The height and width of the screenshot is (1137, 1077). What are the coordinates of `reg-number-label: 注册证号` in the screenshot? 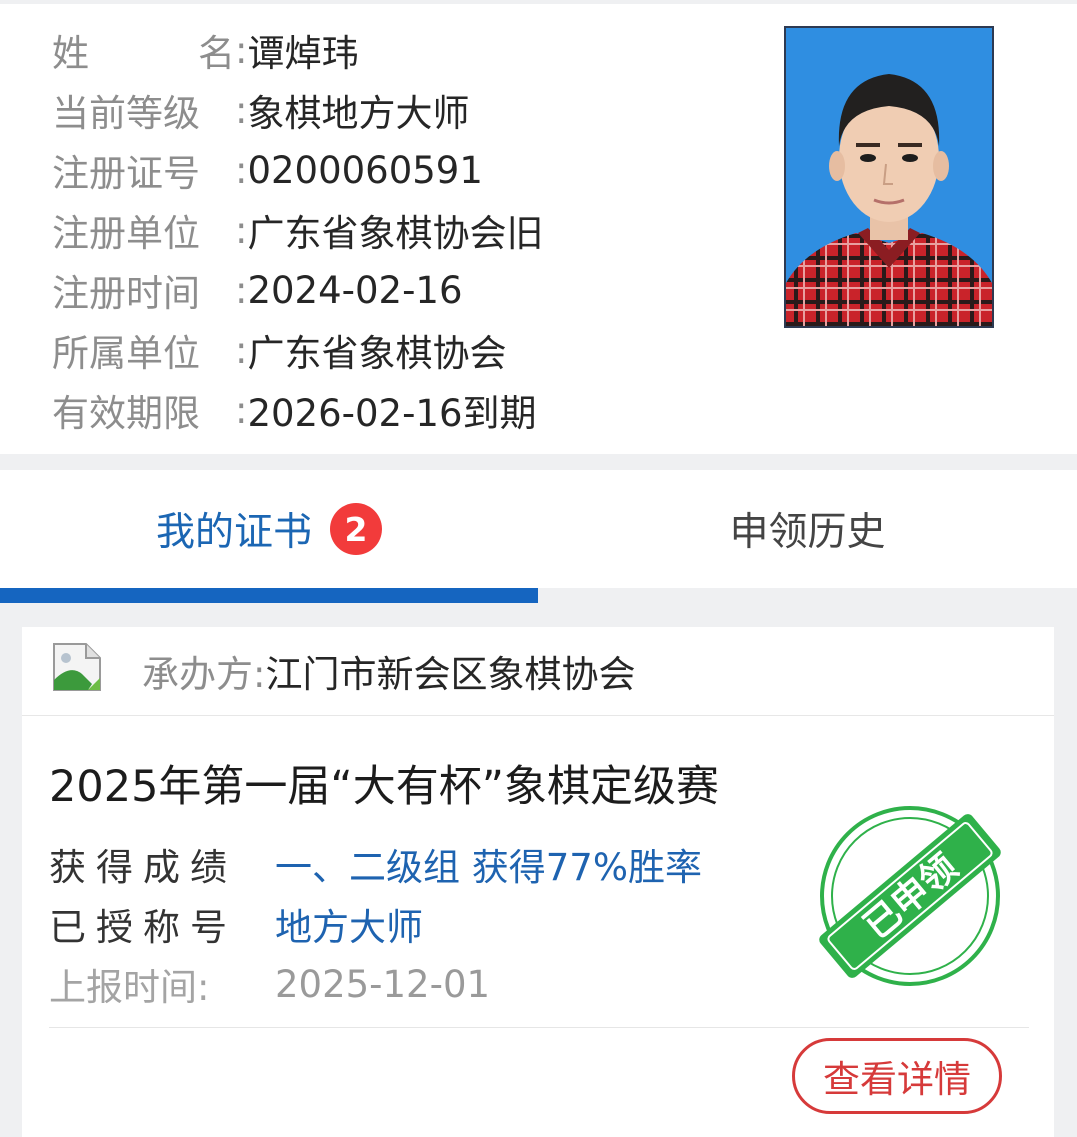 It's located at (126, 173).